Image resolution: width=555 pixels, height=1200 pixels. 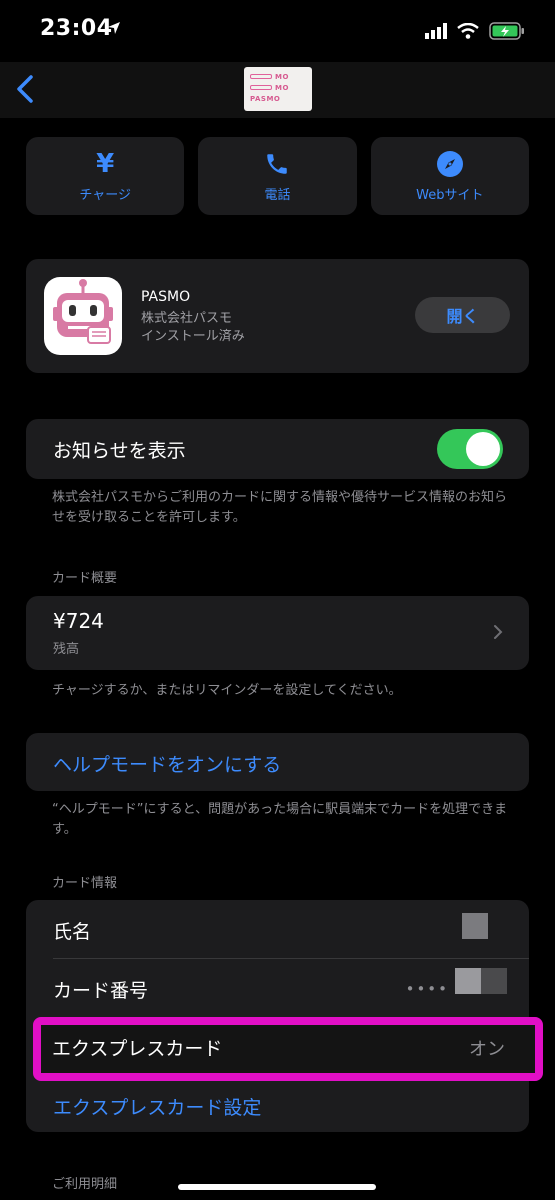 I want to click on phone-button: 電話, so click(x=277, y=176).